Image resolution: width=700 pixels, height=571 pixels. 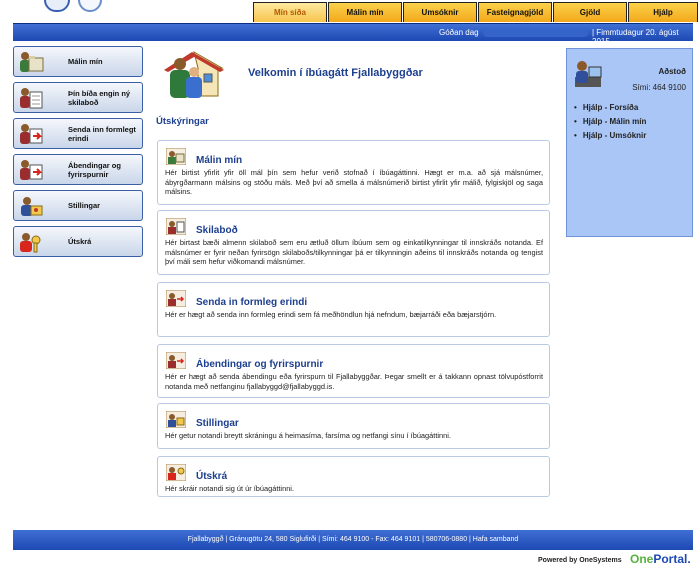 I want to click on tab-hjalp: Hjálp, so click(x=663, y=12).